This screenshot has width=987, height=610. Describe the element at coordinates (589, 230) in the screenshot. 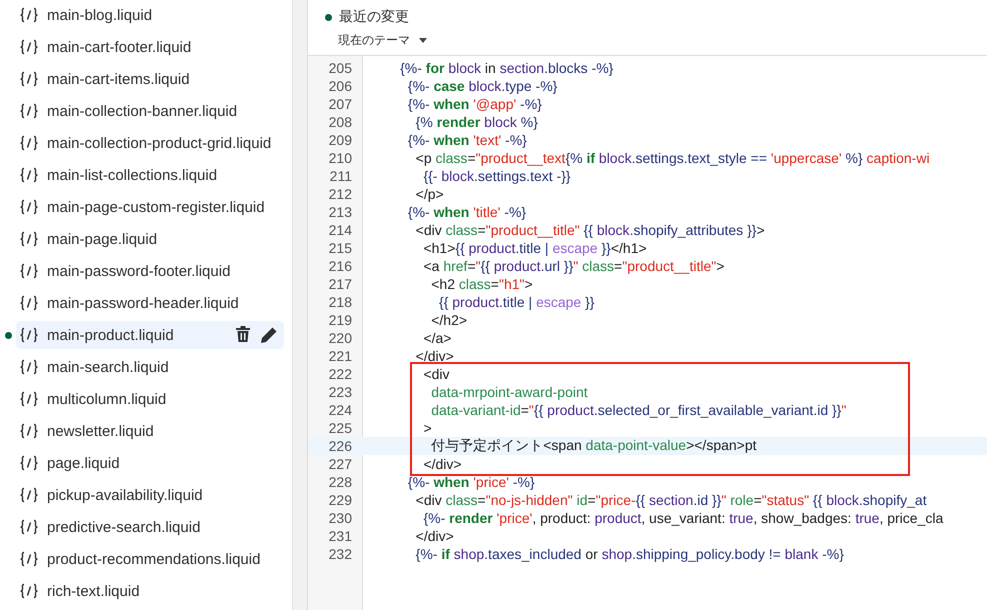

I see `code-line: <div class="product__title" {{ block.shopify_attributes }}>` at that location.